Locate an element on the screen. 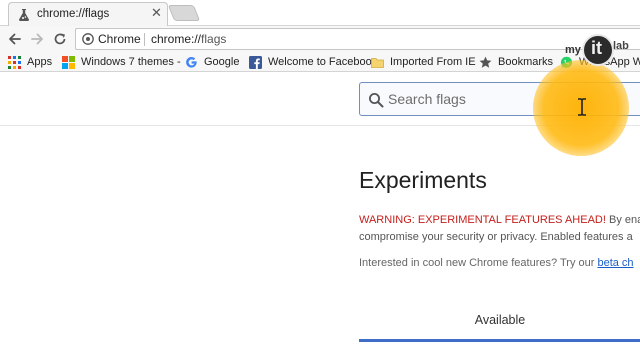 This screenshot has height=360, width=640. tab-available: Available is located at coordinates (499, 321).